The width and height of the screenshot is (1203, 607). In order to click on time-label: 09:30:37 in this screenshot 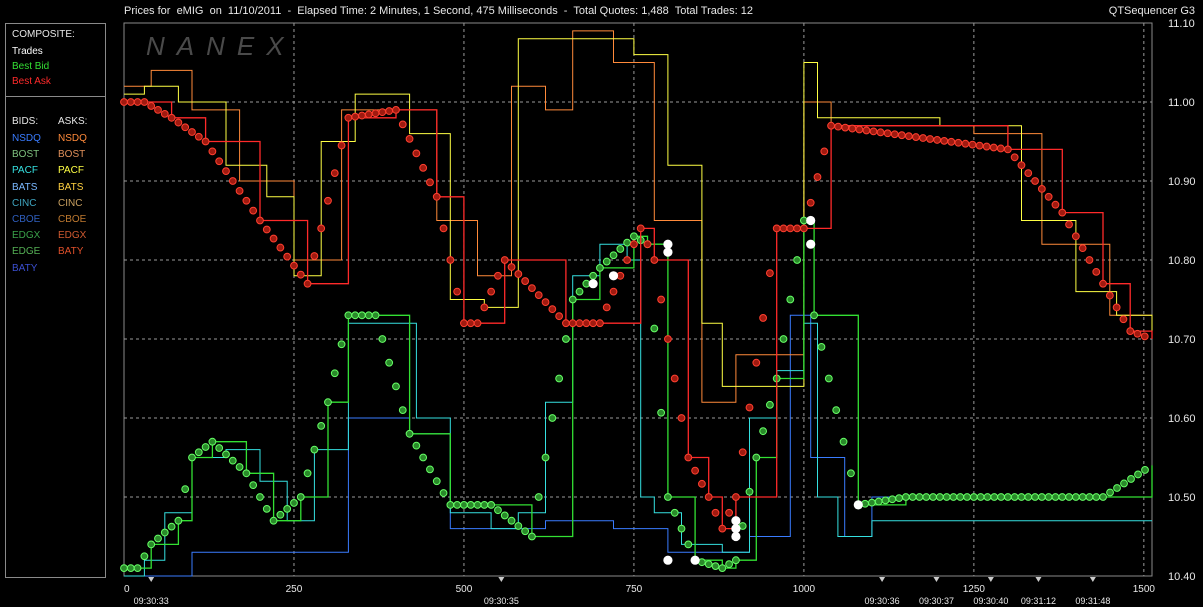, I will do `click(936, 601)`.